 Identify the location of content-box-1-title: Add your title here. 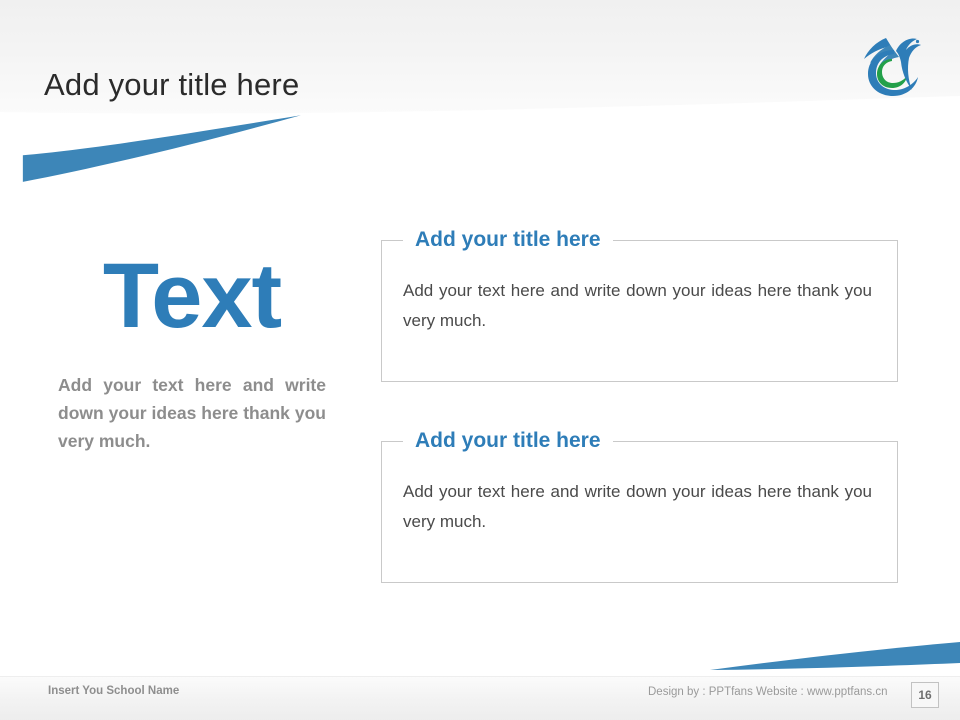
(508, 240).